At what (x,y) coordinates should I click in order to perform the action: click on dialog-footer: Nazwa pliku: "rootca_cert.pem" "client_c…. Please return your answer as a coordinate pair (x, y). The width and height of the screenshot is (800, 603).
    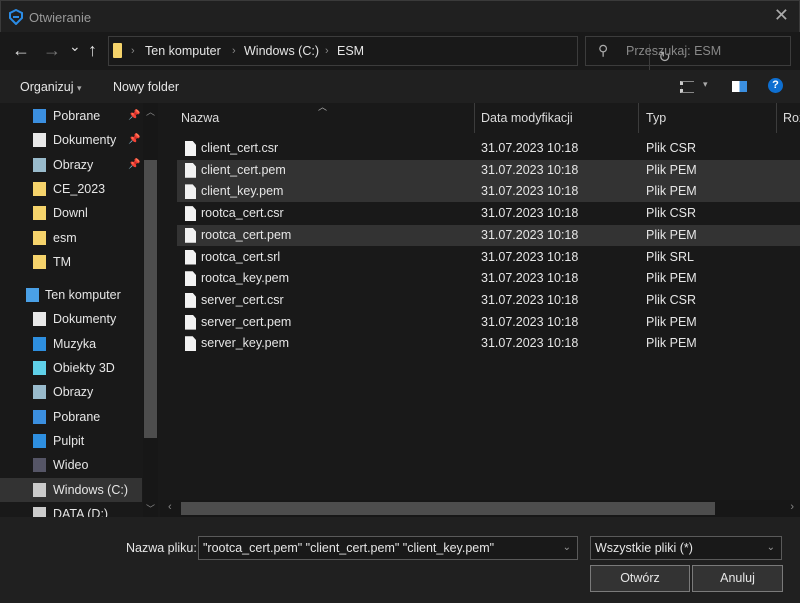
    Looking at the image, I should click on (400, 560).